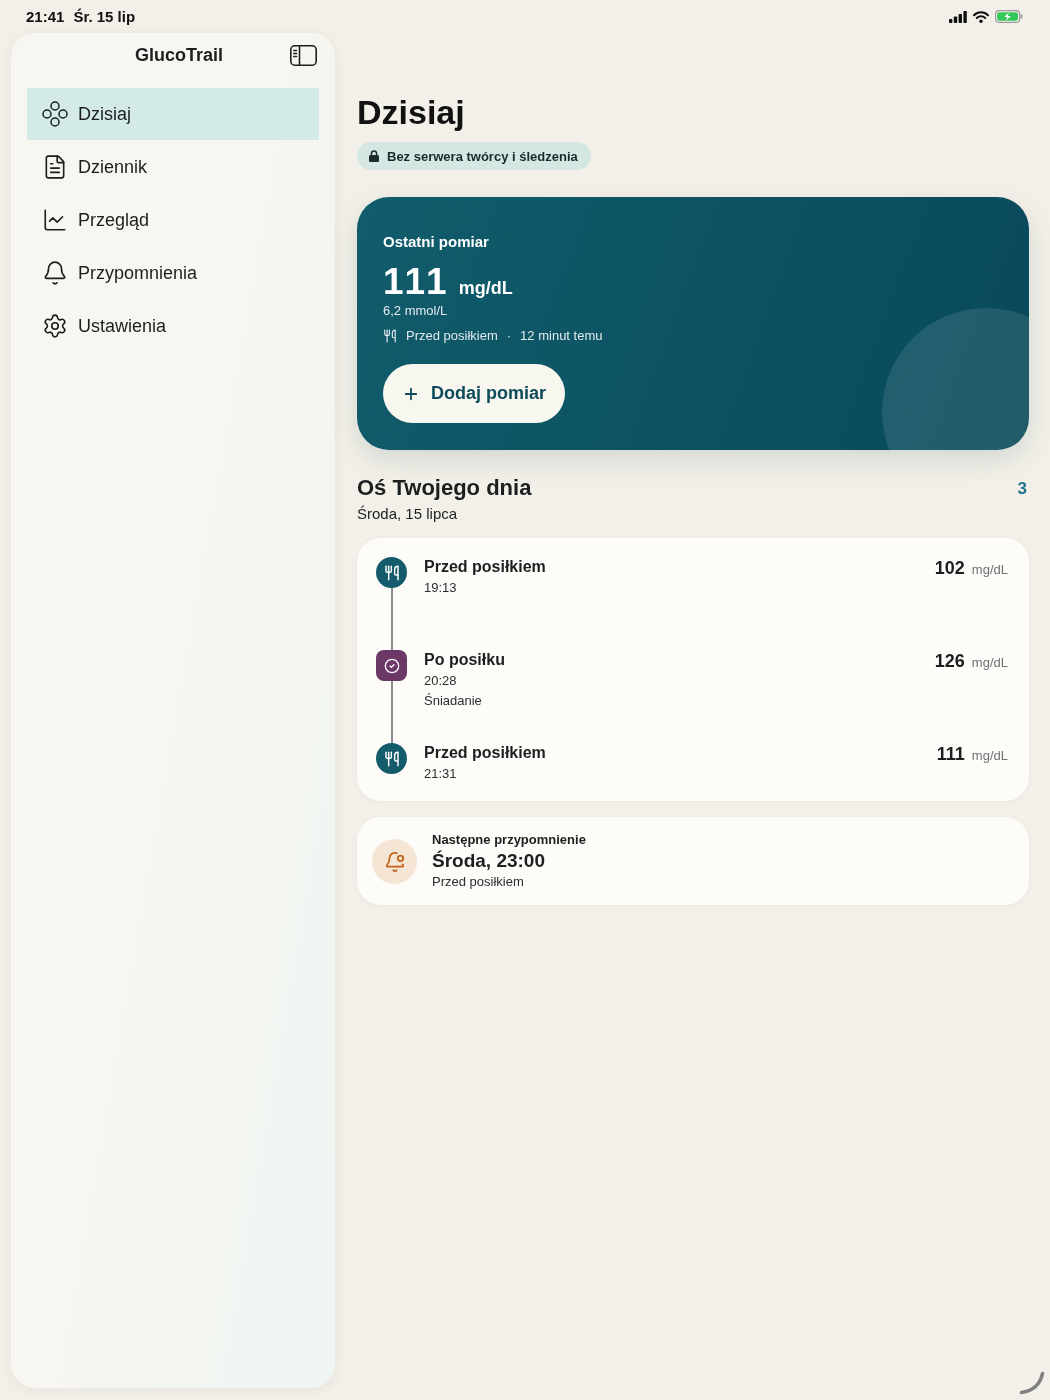 The image size is (1050, 1400). Describe the element at coordinates (474, 393) in the screenshot. I see `add-reading-button: Dodaj pomiar` at that location.